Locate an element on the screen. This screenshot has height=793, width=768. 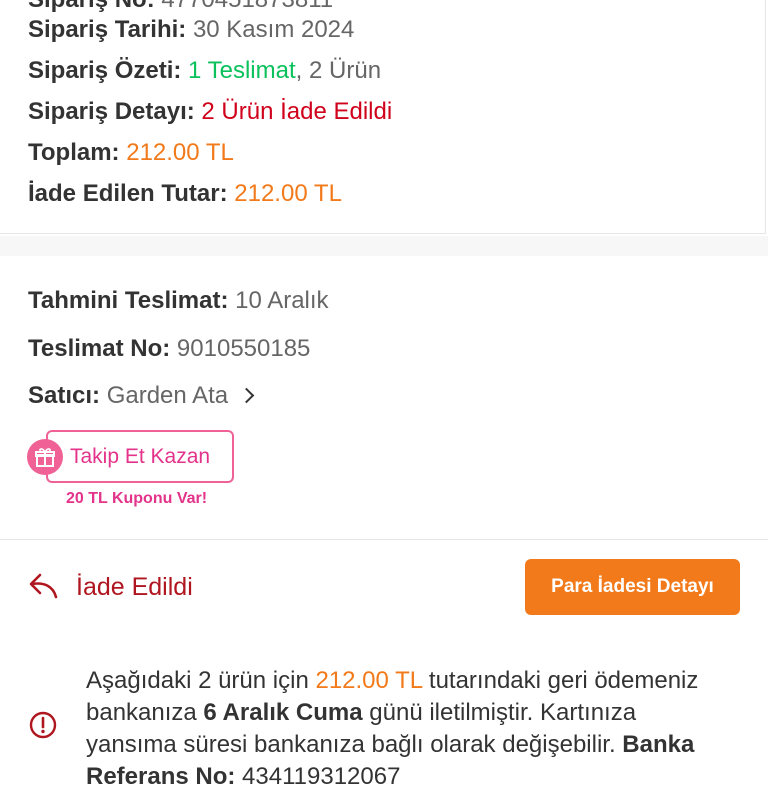
coupon-text: 20 TL Kuponu Var! is located at coordinates (137, 498).